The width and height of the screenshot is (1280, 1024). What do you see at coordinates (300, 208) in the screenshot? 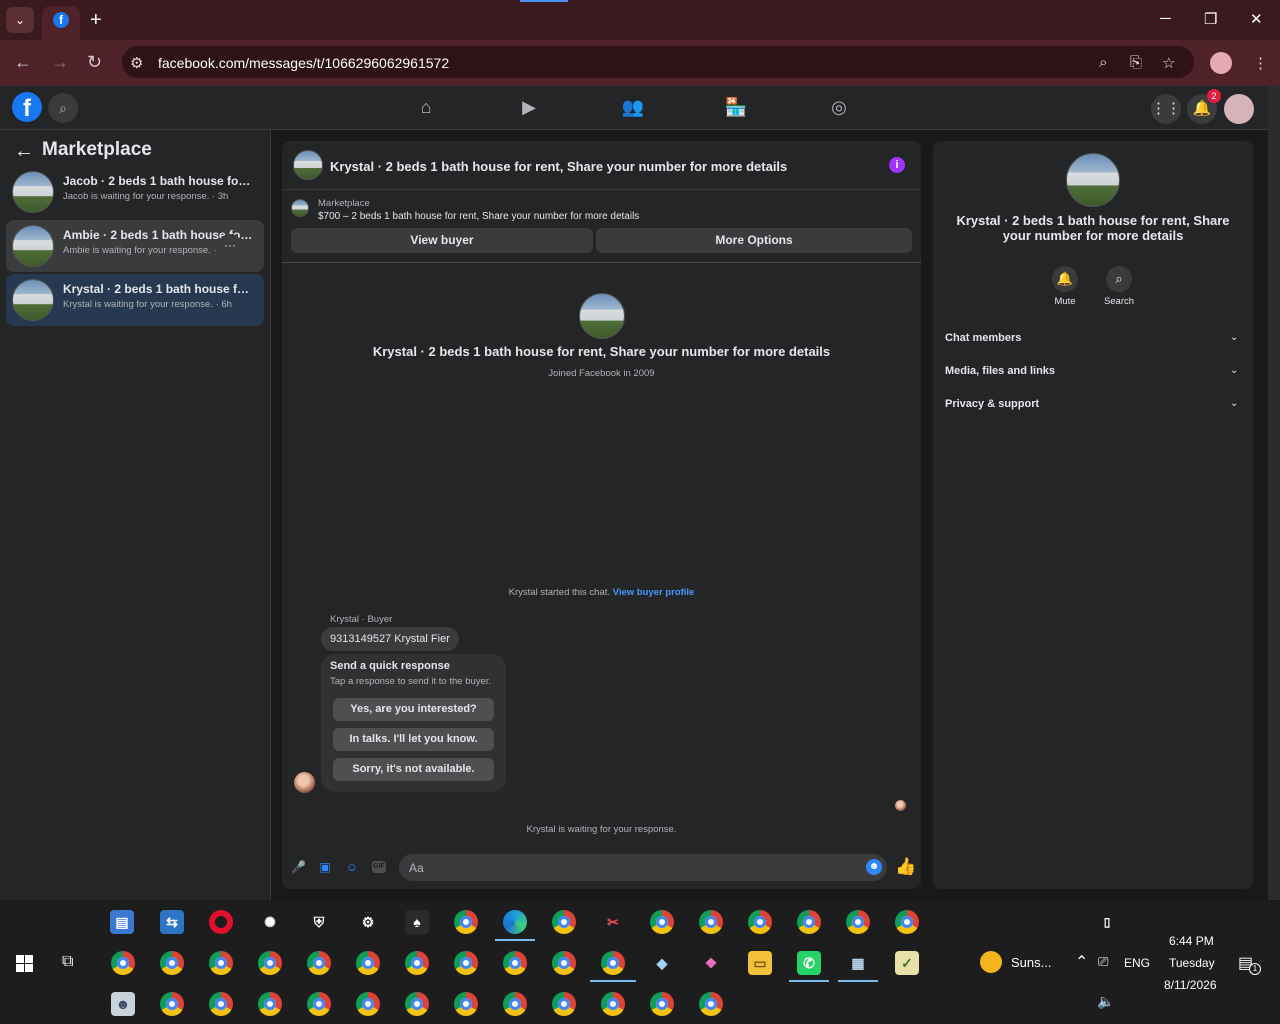
I see `listing-thumbnail` at bounding box center [300, 208].